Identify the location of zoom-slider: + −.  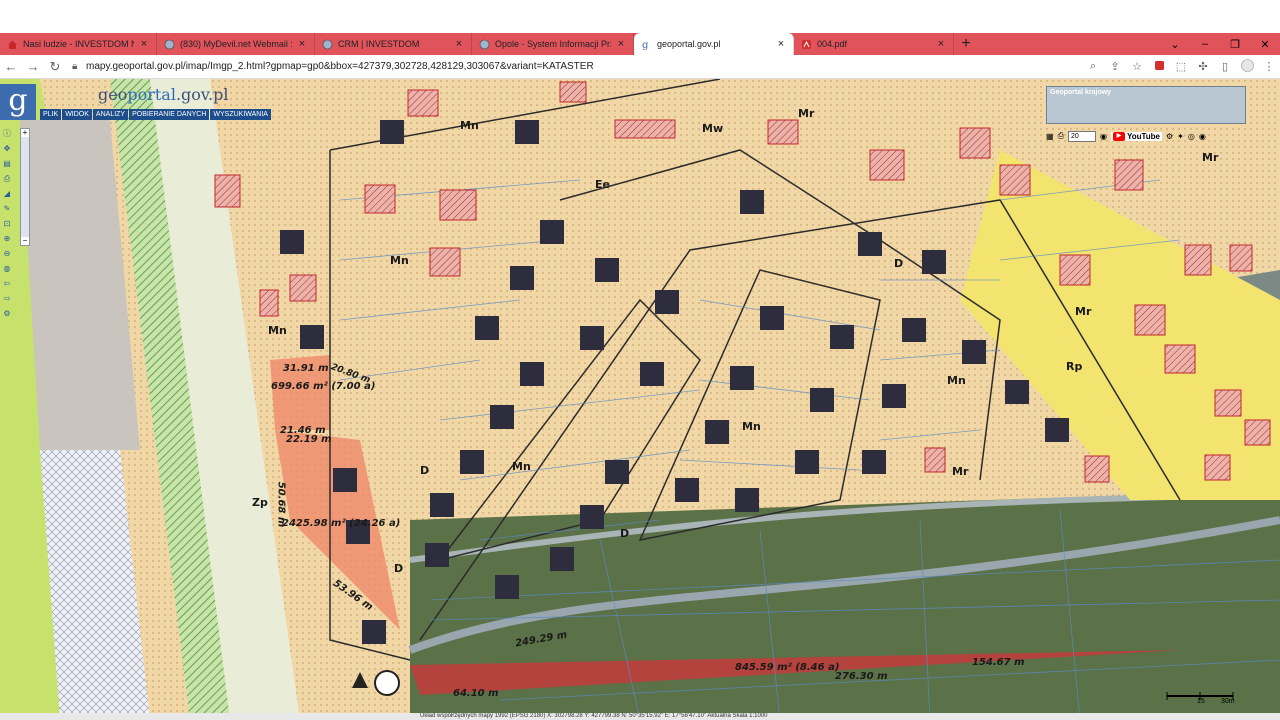
(25, 187).